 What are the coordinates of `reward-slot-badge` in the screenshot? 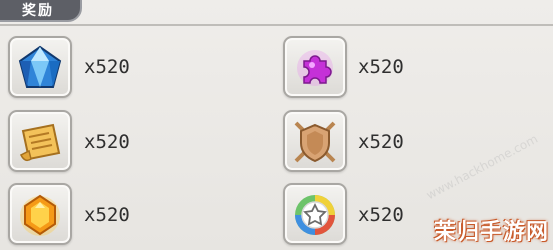 It's located at (315, 214).